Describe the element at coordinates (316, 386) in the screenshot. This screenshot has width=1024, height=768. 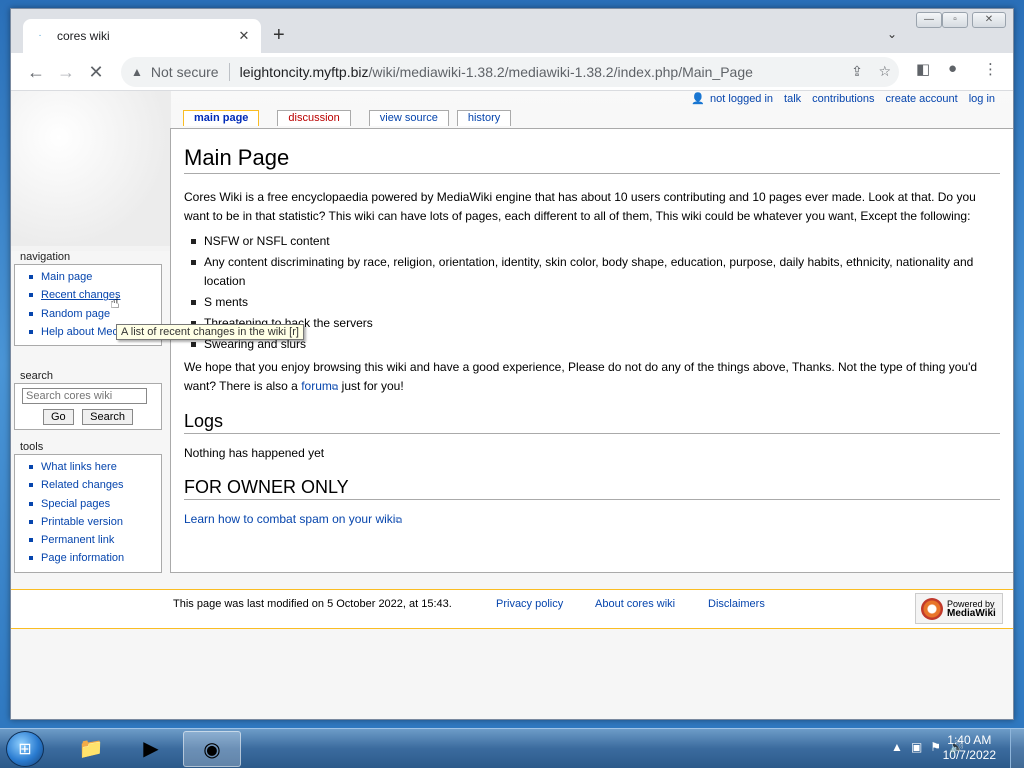
I see `forum-link: forum` at that location.